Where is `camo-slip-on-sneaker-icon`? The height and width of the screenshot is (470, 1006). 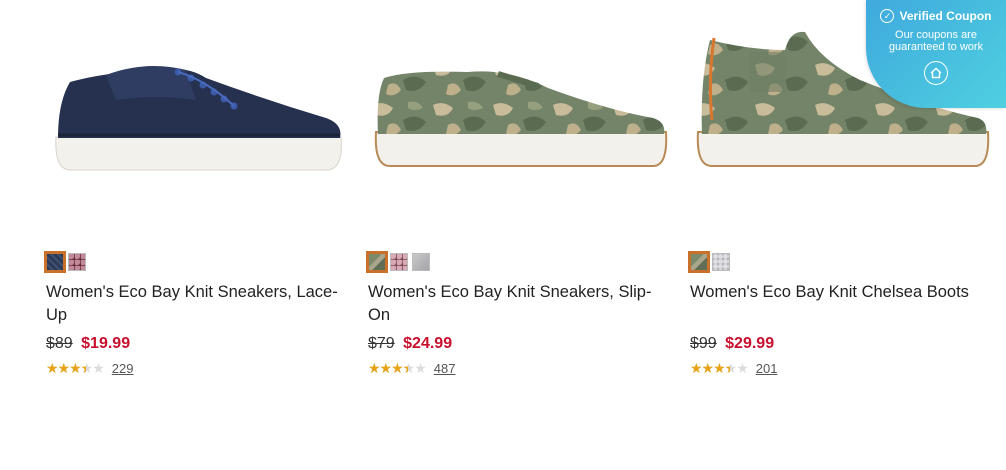
camo-slip-on-sneaker-icon is located at coordinates (521, 119).